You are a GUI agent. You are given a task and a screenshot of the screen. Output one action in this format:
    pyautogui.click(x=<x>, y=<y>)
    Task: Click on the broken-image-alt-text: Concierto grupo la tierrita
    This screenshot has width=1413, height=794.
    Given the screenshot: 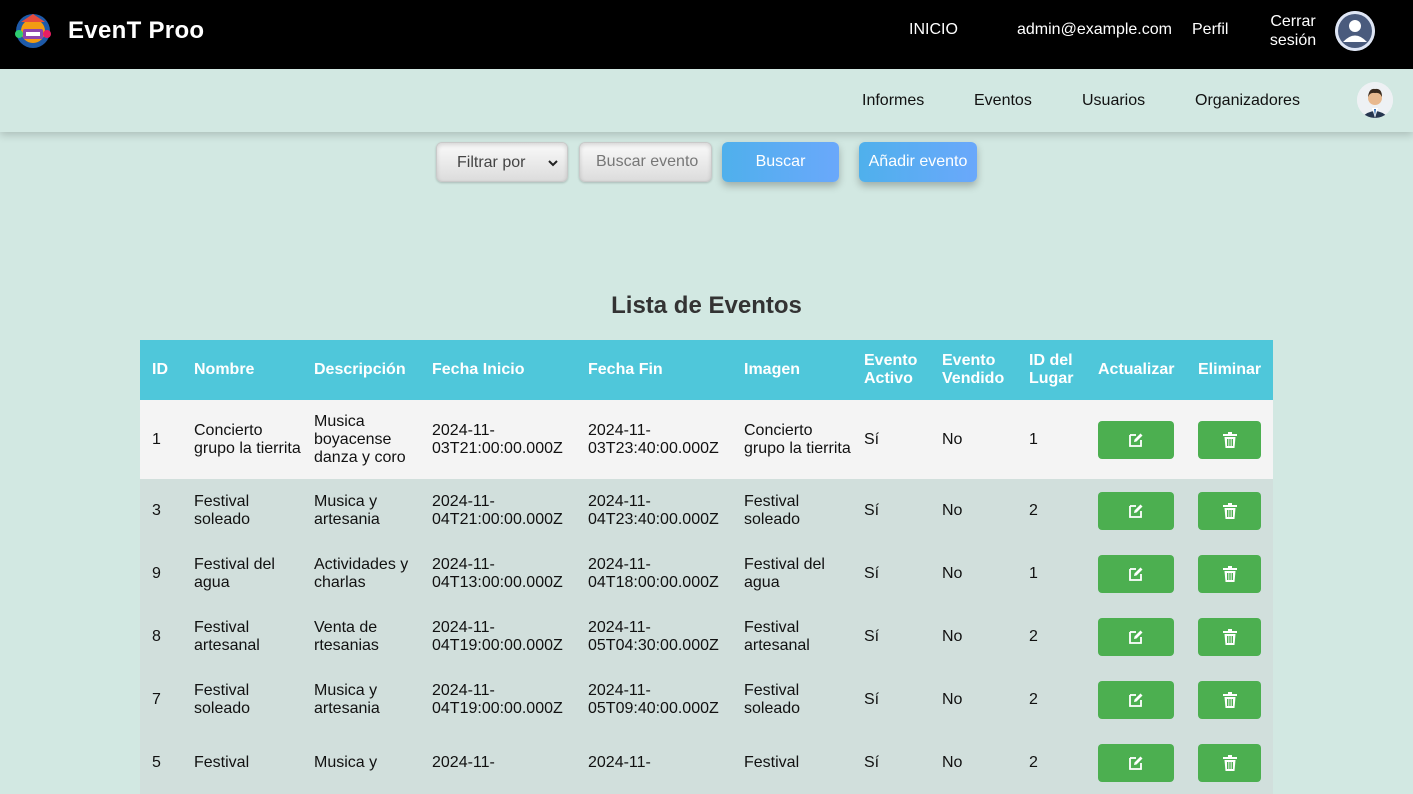 What is the action you would take?
    pyautogui.click(x=797, y=439)
    